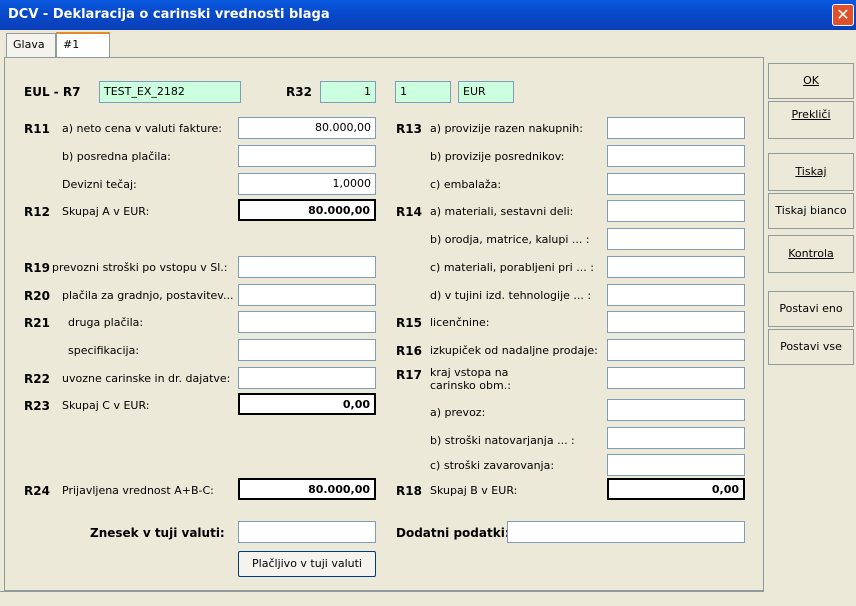 Image resolution: width=856 pixels, height=606 pixels. I want to click on r22-label: uvozne carinske in dr. dajatve:, so click(146, 378).